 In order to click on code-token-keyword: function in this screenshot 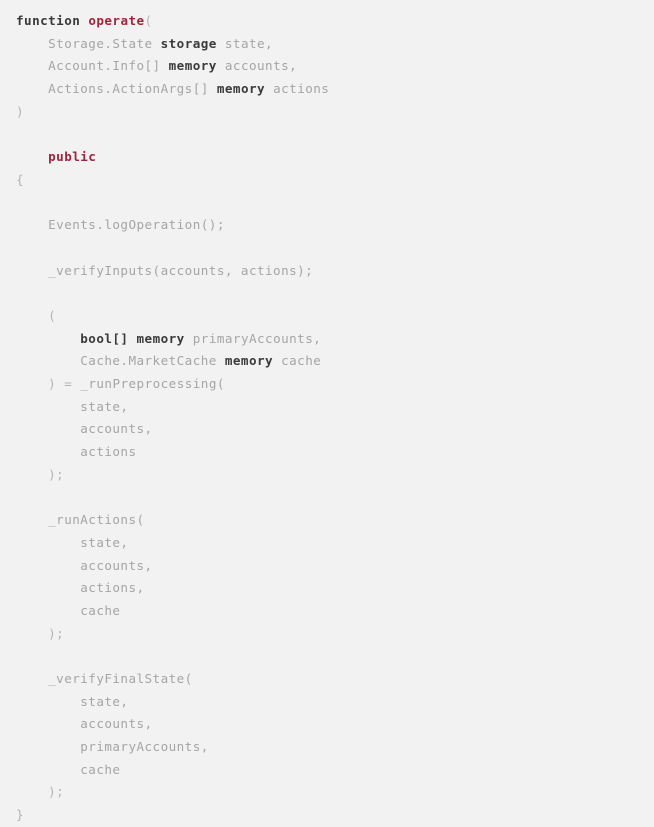, I will do `click(48, 20)`.